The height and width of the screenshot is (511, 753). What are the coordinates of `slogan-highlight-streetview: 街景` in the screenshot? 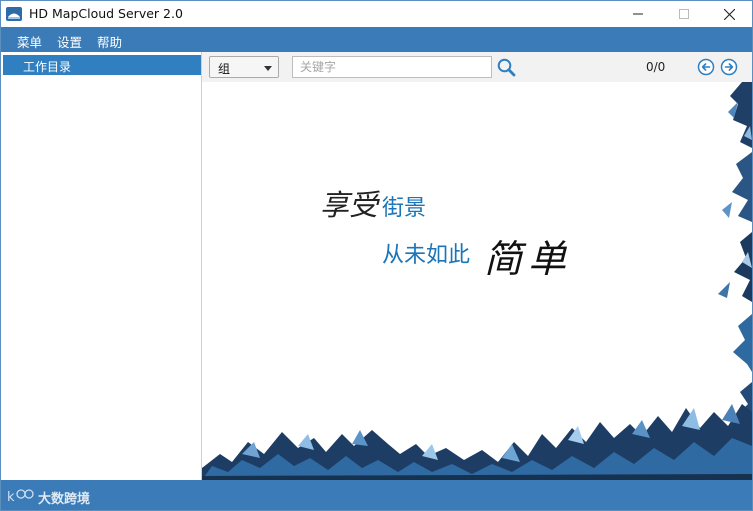 It's located at (404, 207).